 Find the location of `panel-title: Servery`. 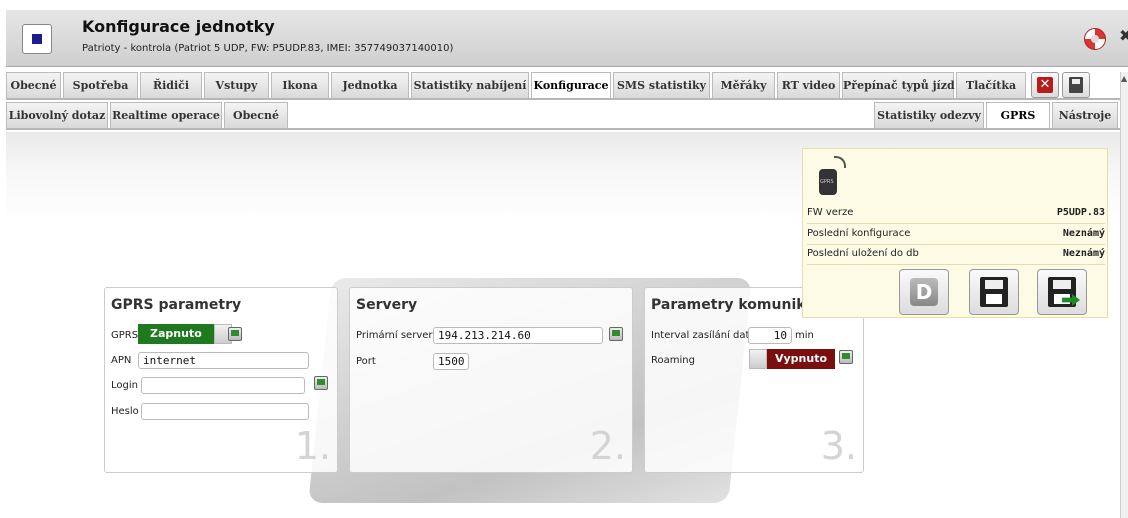

panel-title: Servery is located at coordinates (387, 305).